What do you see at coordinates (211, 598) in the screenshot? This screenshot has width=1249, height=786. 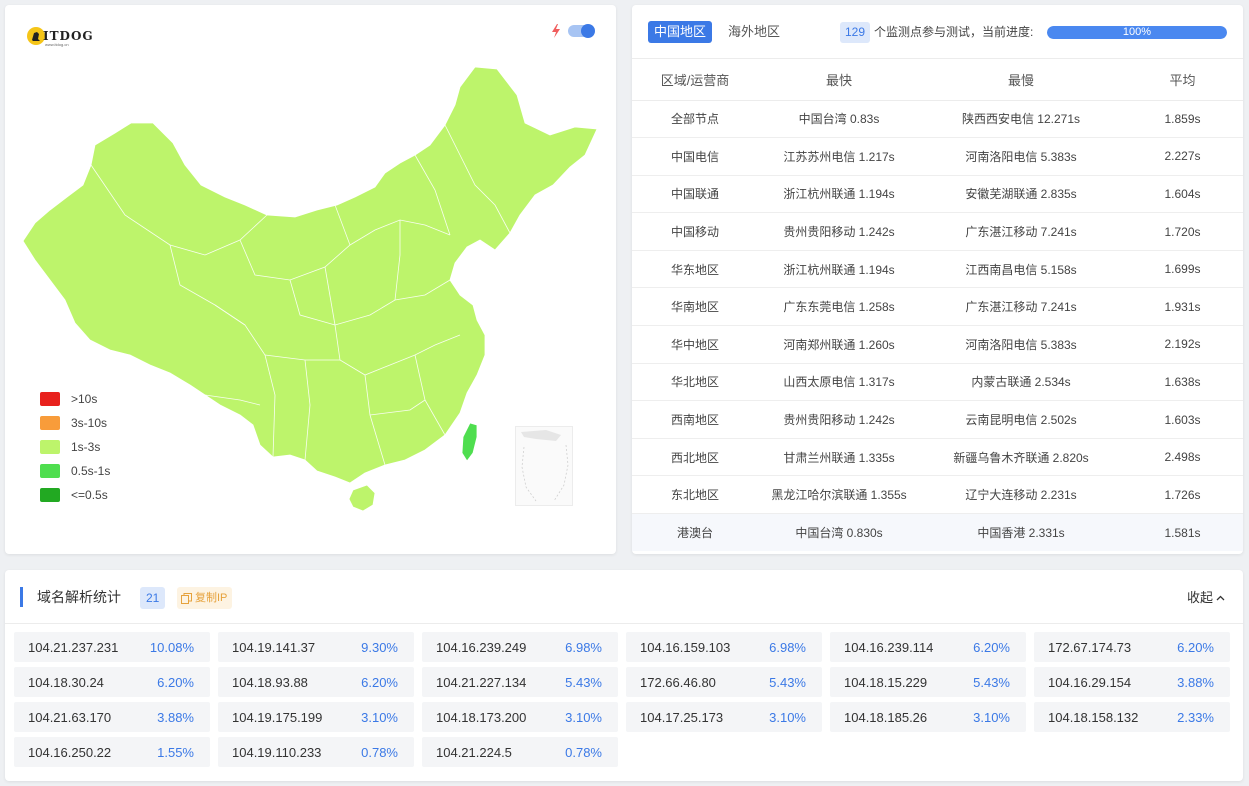 I see `copy-ip-label: 复制IP` at bounding box center [211, 598].